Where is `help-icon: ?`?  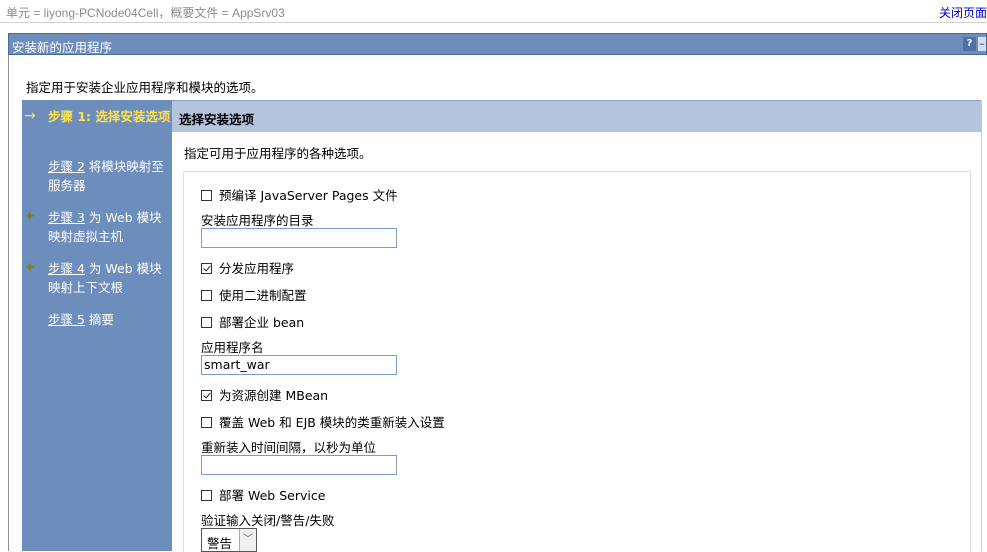
help-icon: ? is located at coordinates (969, 44).